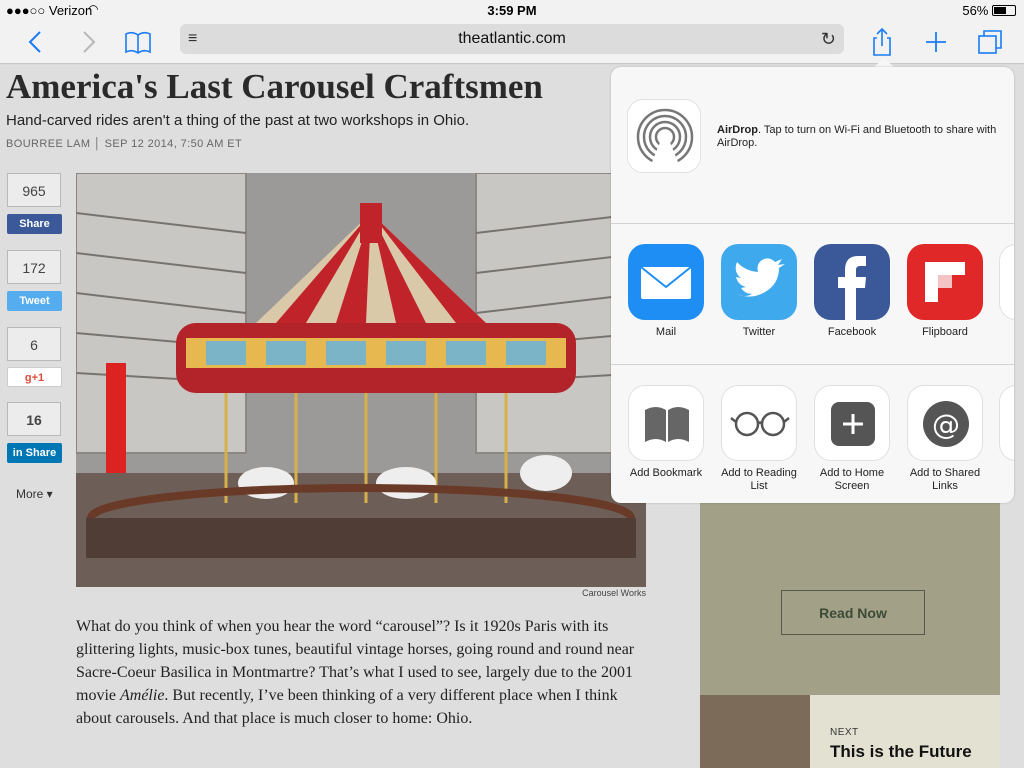 Image resolution: width=1024 pixels, height=768 pixels. What do you see at coordinates (274, 86) in the screenshot?
I see `article-title: America's Last Carousel Craftsmen` at bounding box center [274, 86].